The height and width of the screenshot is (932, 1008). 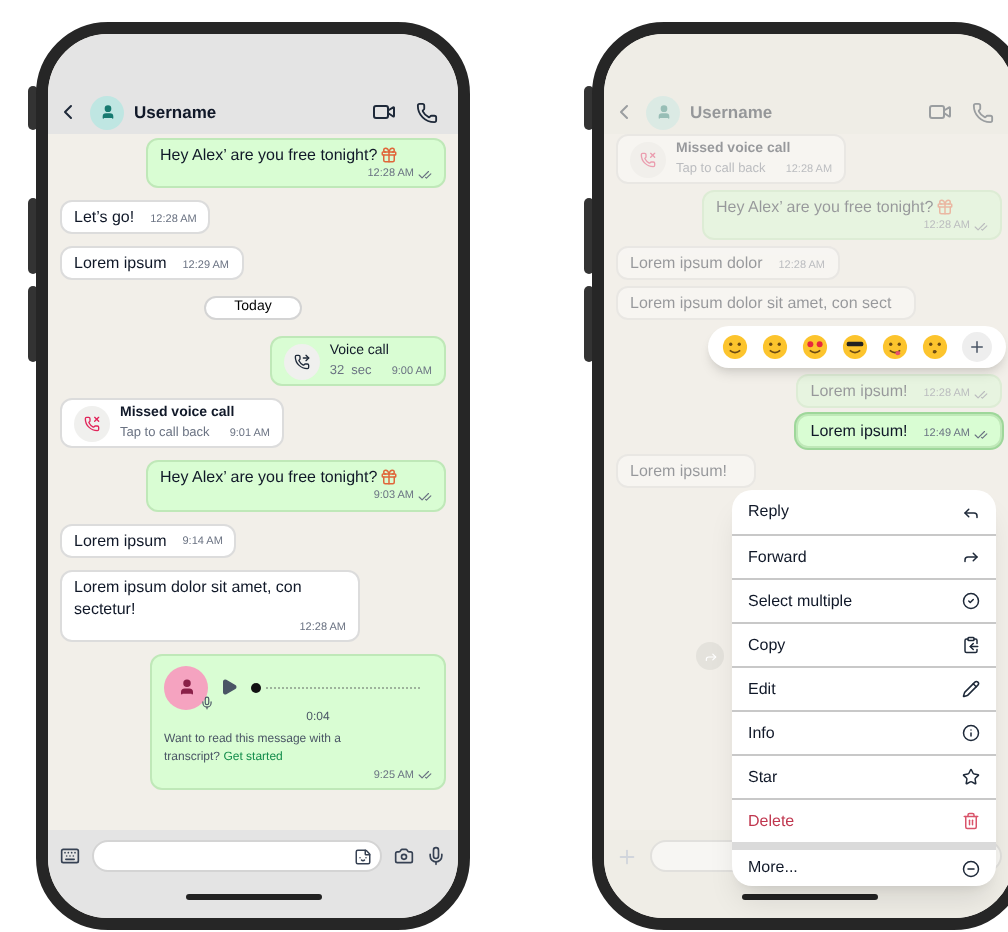 I want to click on menu-item: Reply, so click(x=864, y=512).